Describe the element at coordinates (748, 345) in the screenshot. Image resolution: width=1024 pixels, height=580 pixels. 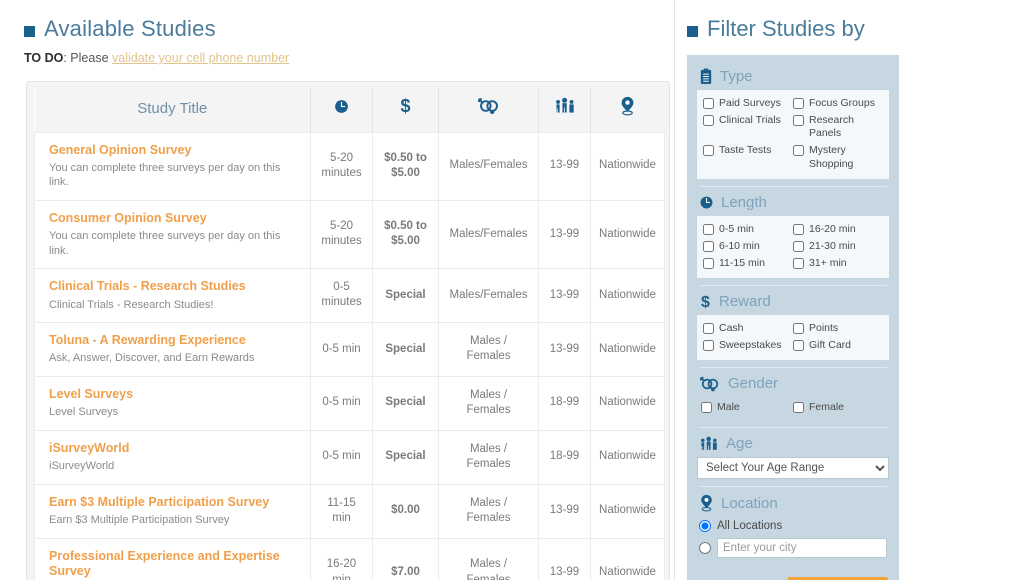
I see `filter-option-sweepstakes: Sweepstakes` at that location.